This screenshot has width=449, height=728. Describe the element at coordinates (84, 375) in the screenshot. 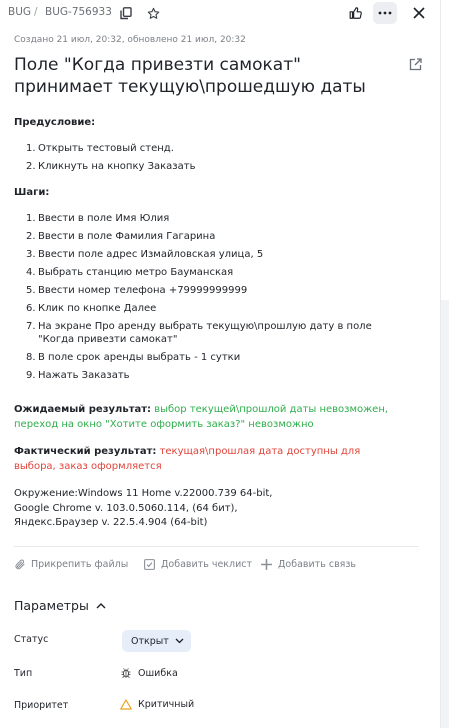

I see `list-item-text: Нажать Заказать` at that location.